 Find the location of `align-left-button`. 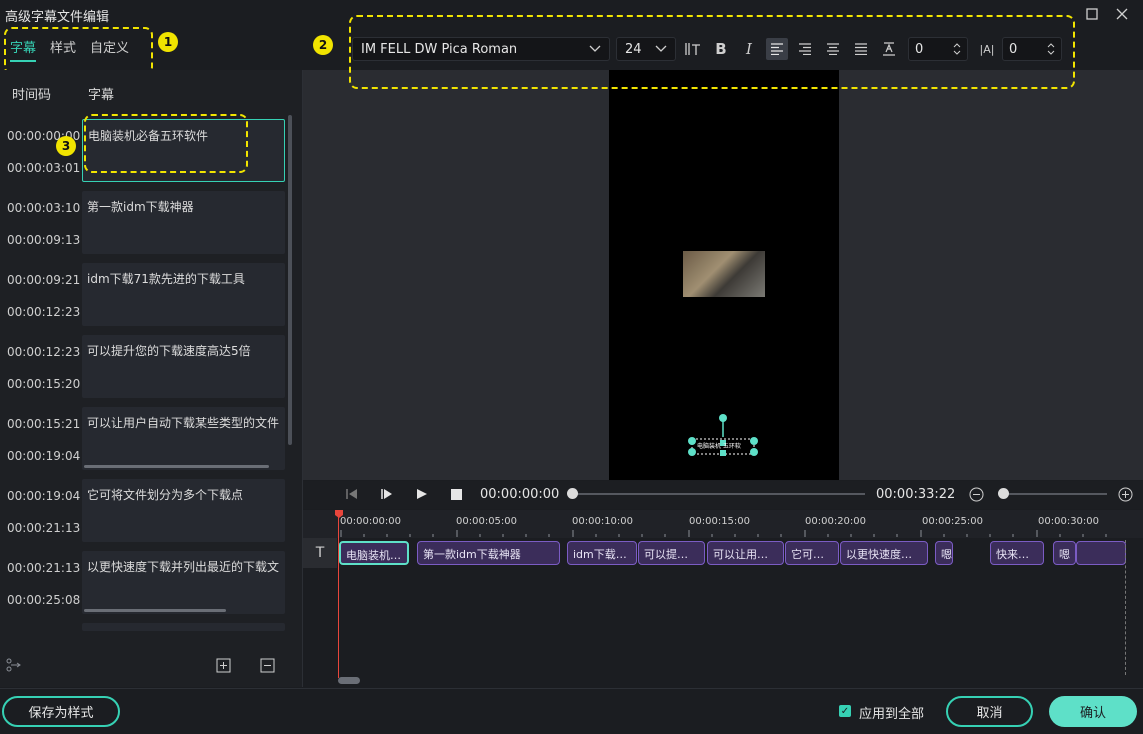

align-left-button is located at coordinates (777, 49).